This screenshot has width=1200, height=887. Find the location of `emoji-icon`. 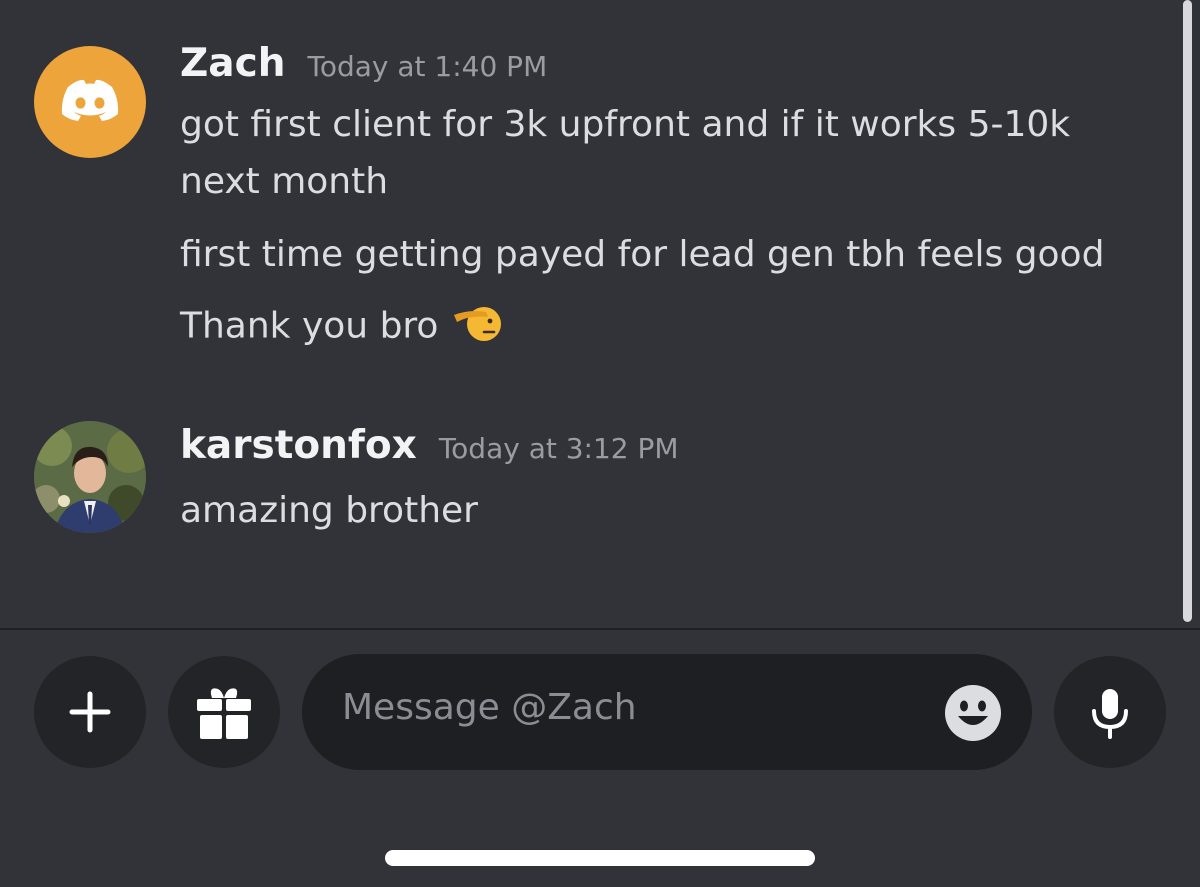

emoji-icon is located at coordinates (973, 713).